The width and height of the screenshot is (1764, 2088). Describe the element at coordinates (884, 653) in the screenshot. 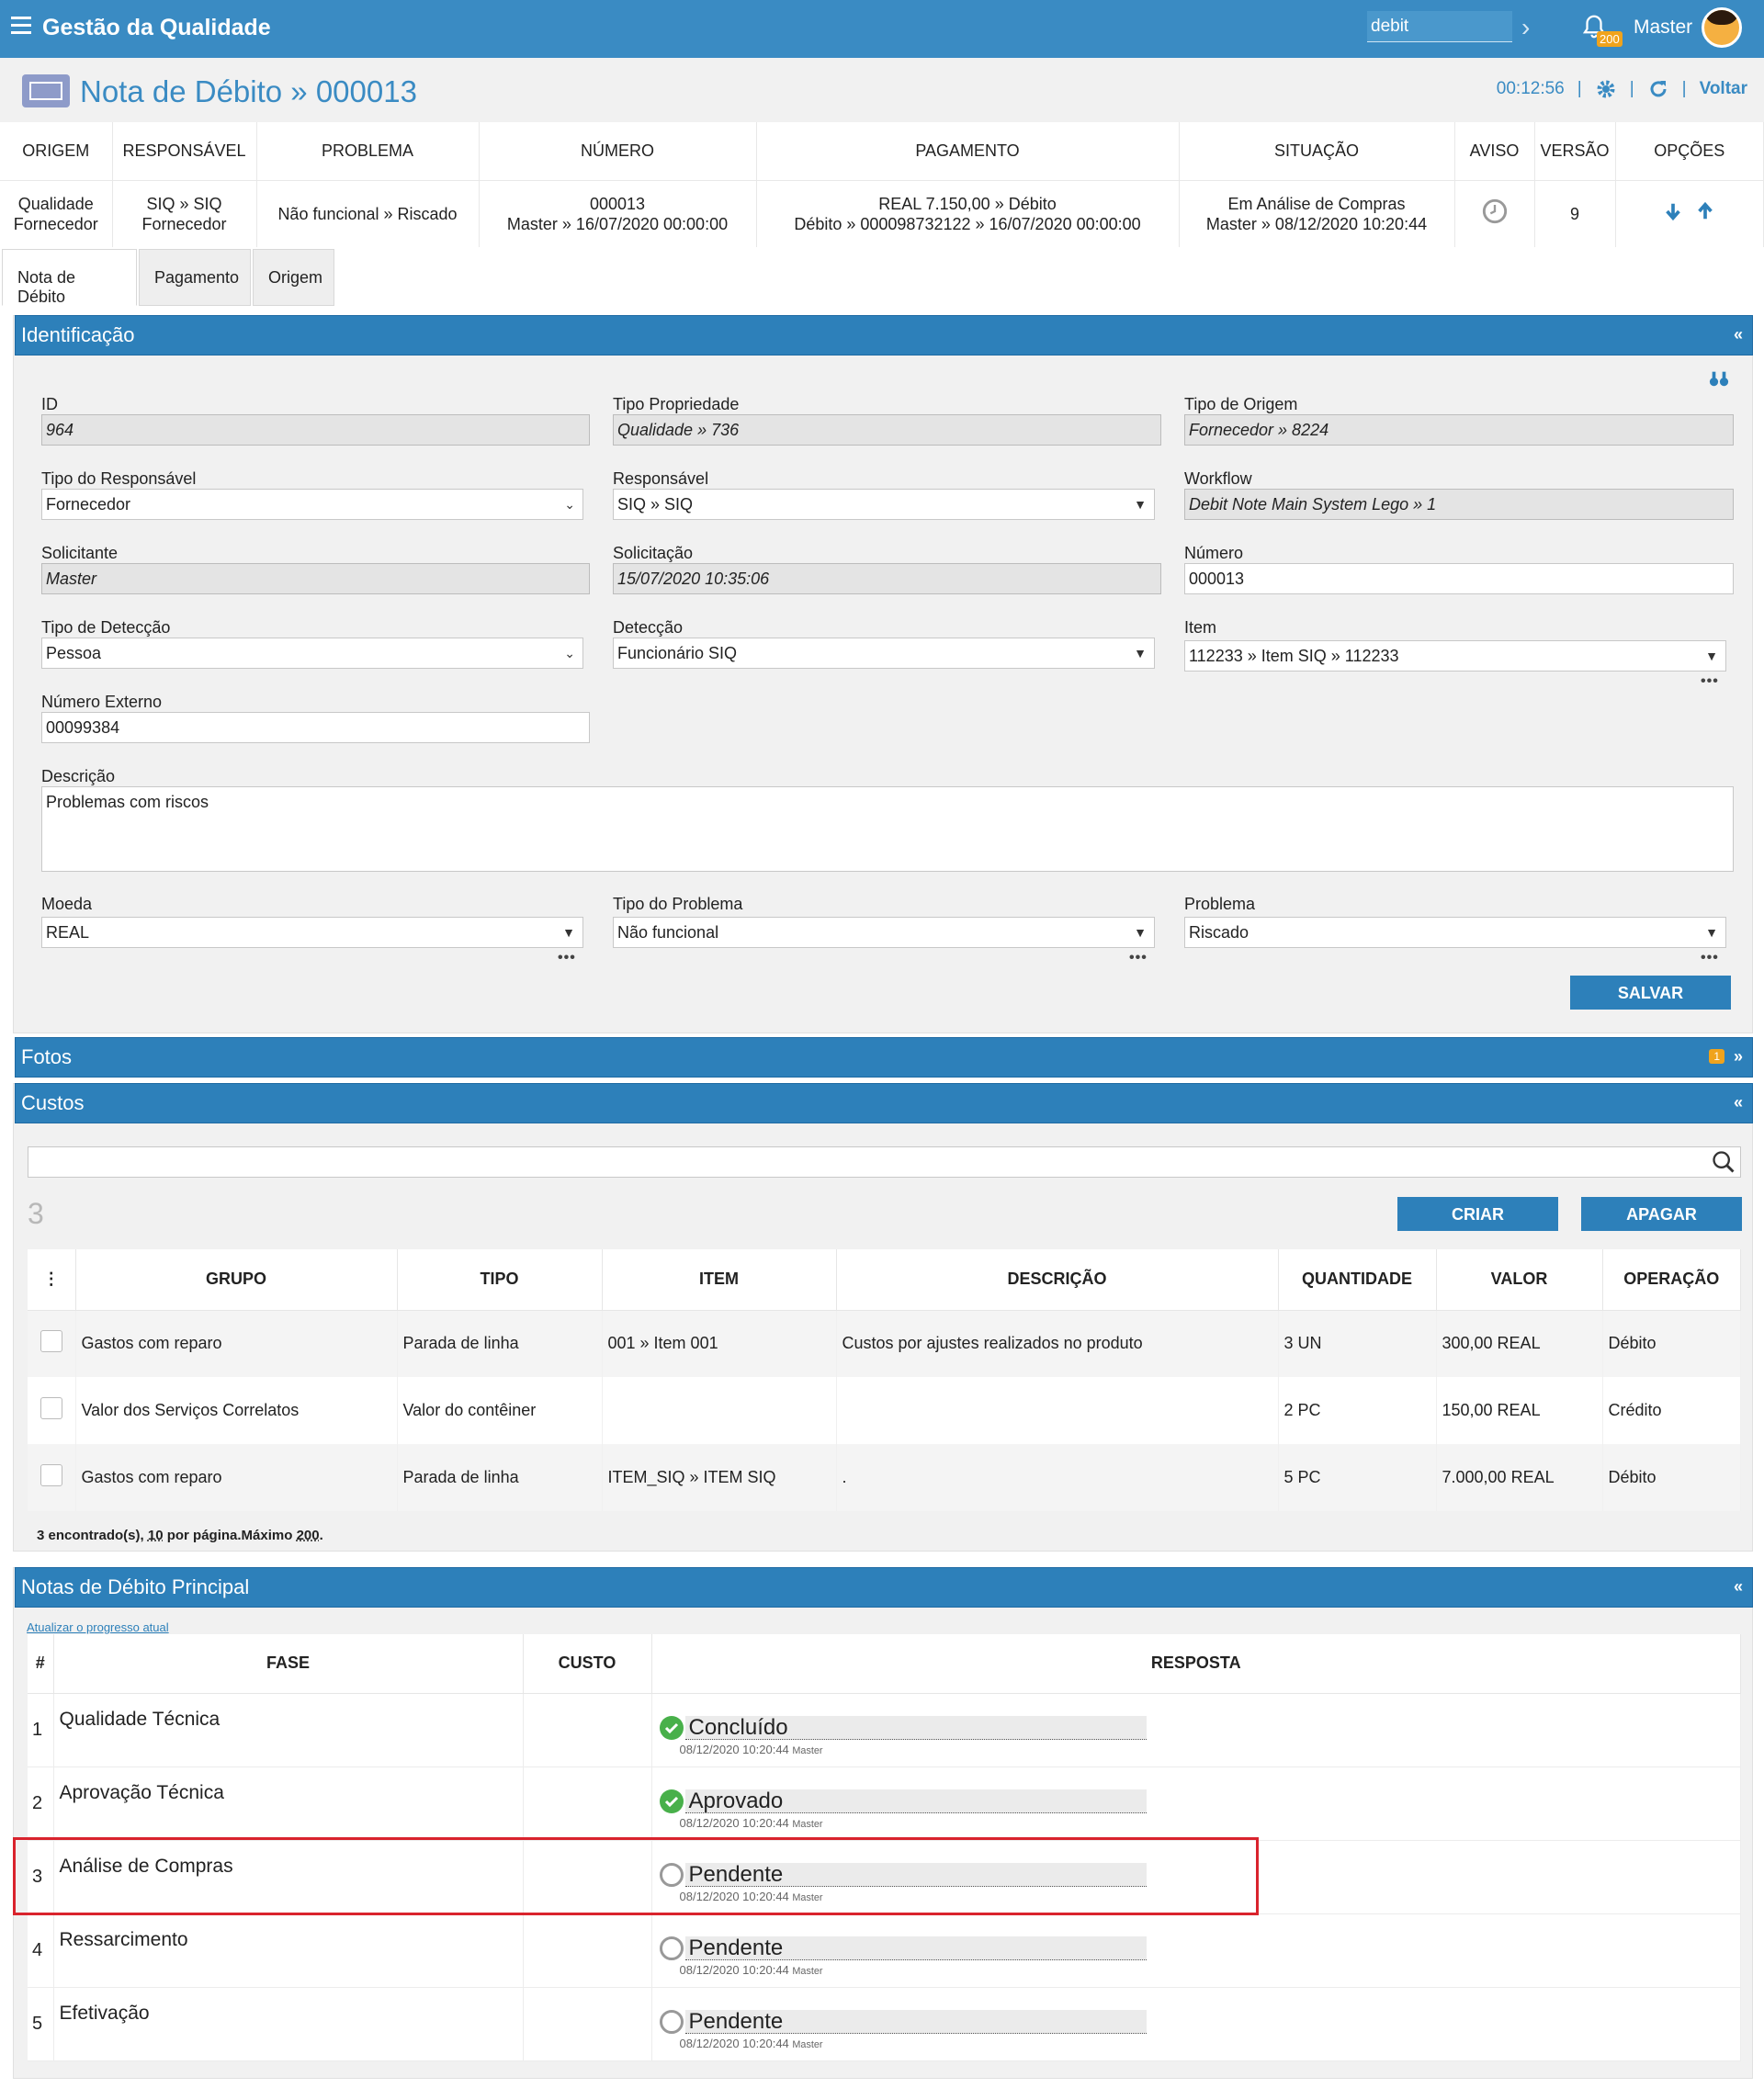

I see `deteccao-select: Funcionário SIQ ▼` at that location.